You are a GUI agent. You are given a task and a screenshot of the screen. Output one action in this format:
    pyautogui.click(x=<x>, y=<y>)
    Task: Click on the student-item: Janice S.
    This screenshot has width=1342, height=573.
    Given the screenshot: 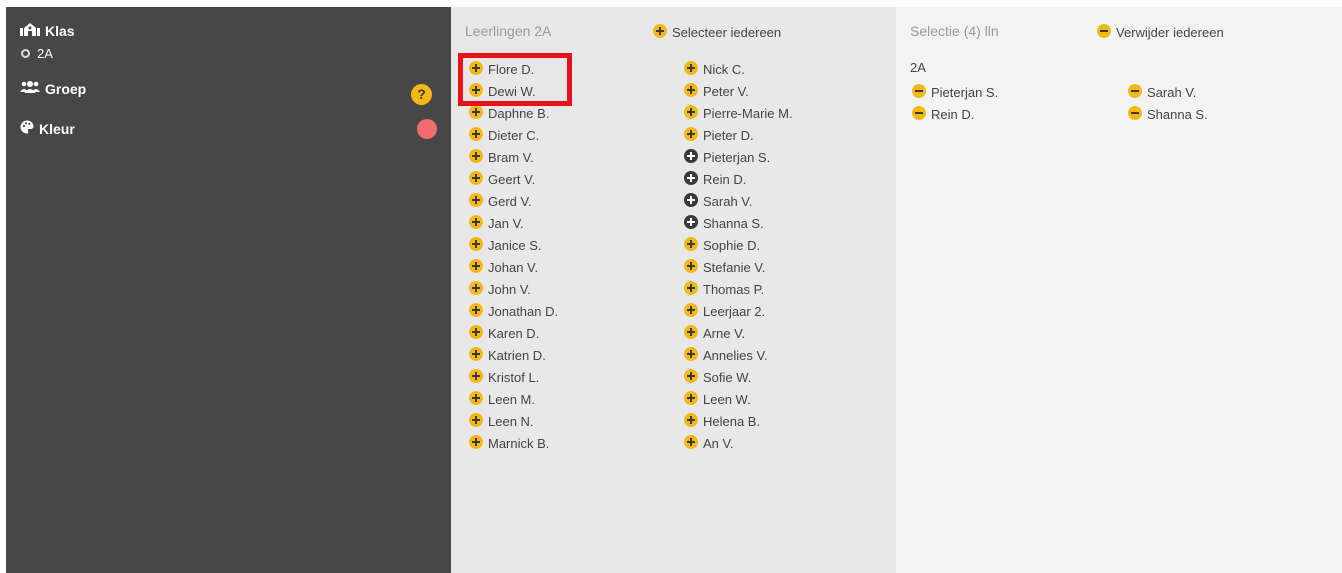 What is the action you would take?
    pyautogui.click(x=513, y=245)
    